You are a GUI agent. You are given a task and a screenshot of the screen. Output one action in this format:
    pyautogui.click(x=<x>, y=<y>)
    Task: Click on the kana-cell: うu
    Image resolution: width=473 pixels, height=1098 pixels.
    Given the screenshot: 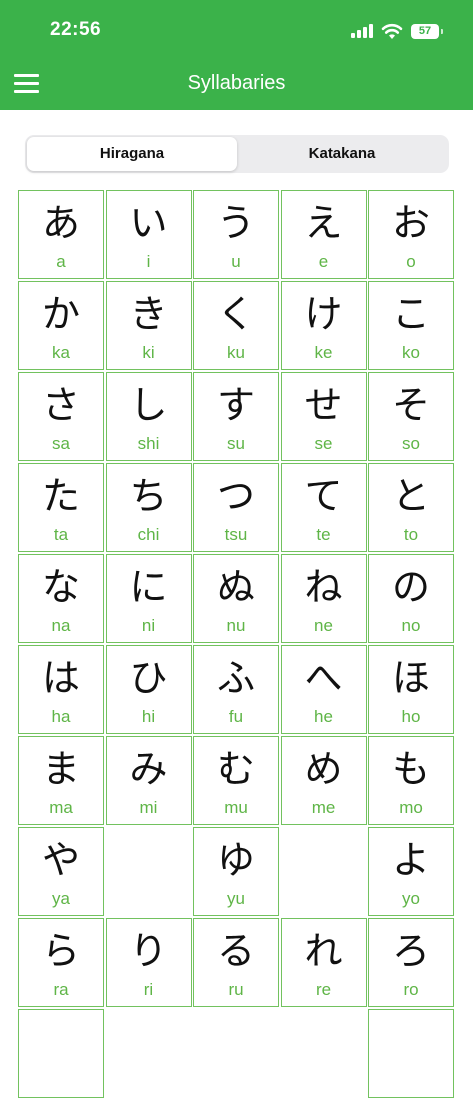 What is the action you would take?
    pyautogui.click(x=236, y=234)
    